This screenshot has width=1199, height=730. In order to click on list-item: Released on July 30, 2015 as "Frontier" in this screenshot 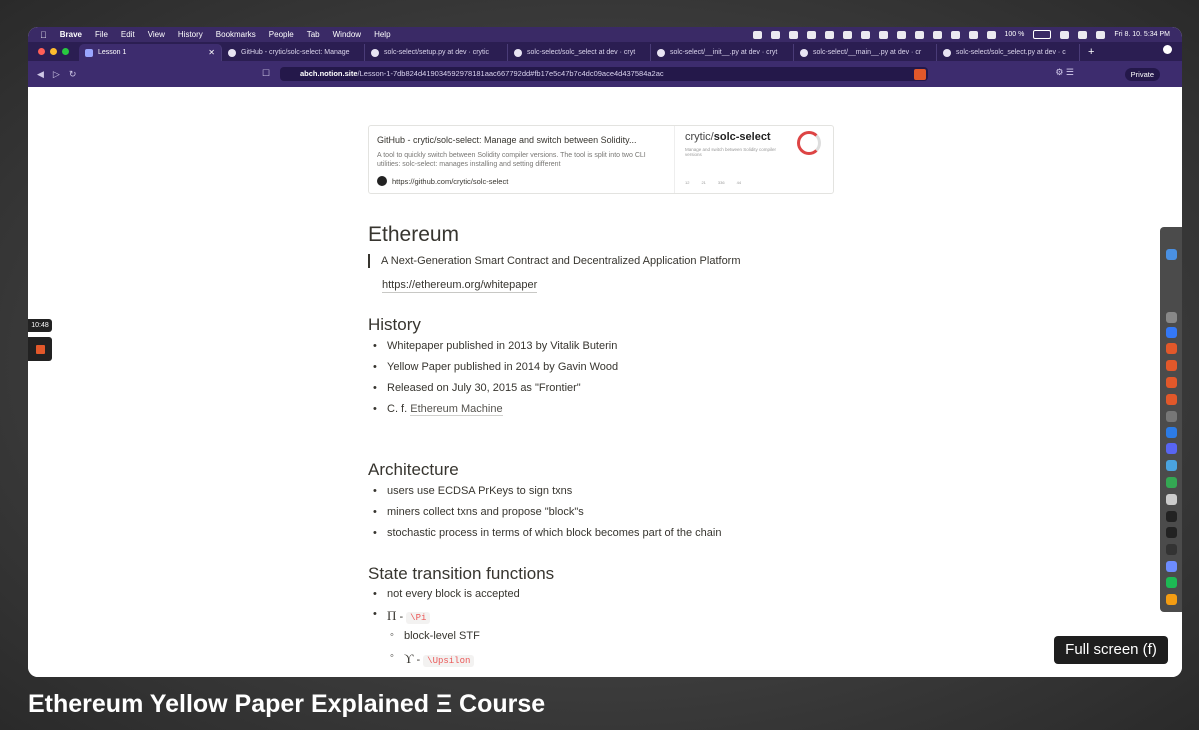, I will do `click(477, 388)`.